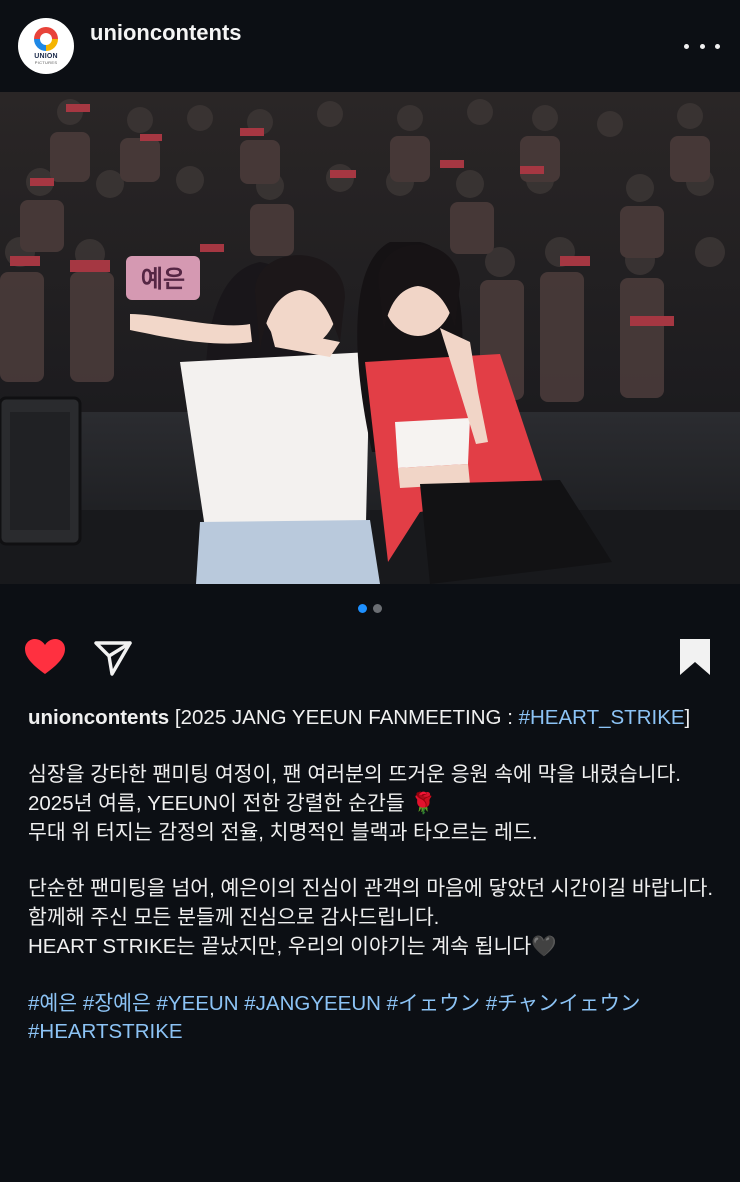 The height and width of the screenshot is (1182, 740). Describe the element at coordinates (198, 1003) in the screenshot. I see `hashtag: #YEEUN` at that location.